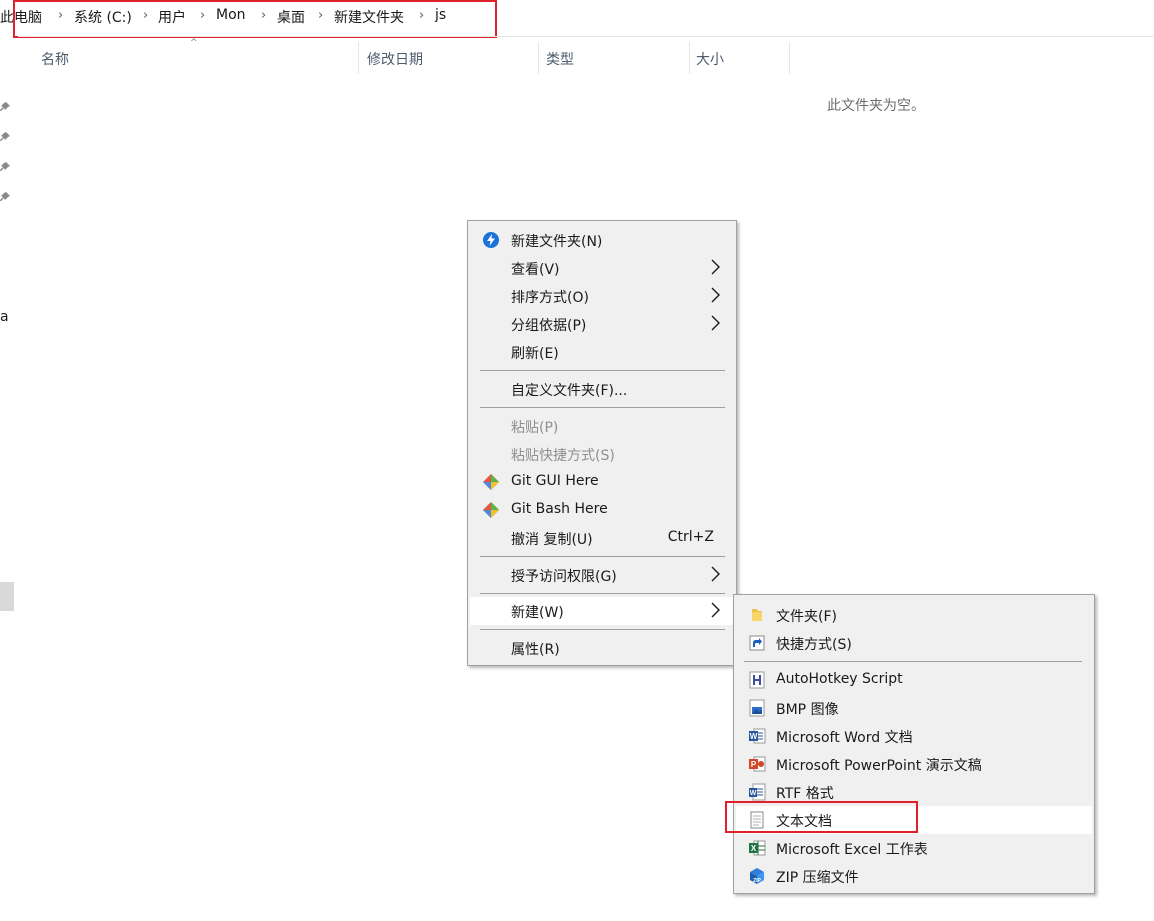  I want to click on zip-icon: ZIP, so click(757, 876).